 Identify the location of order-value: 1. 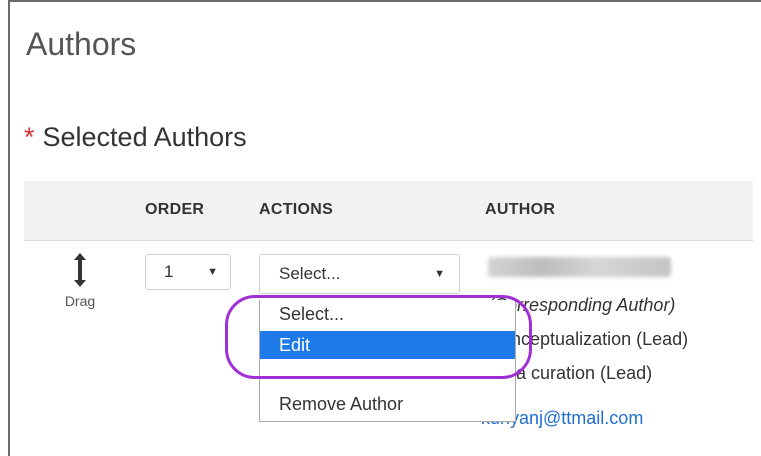
(169, 271).